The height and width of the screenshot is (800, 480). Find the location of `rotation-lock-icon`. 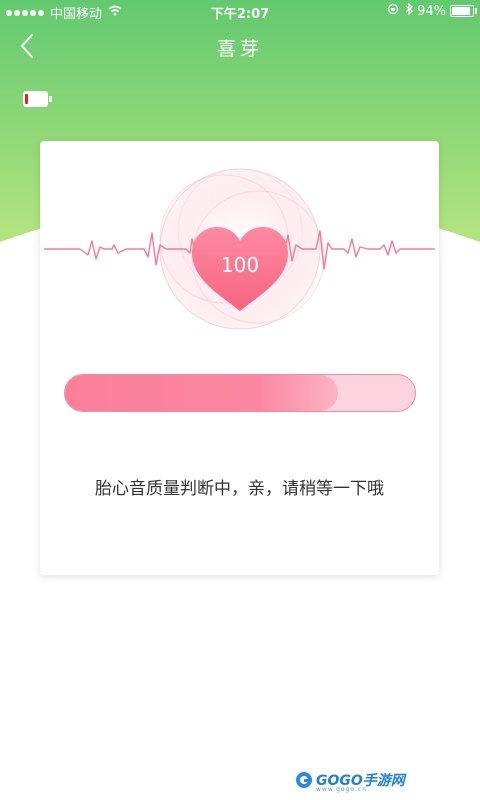

rotation-lock-icon is located at coordinates (393, 11).